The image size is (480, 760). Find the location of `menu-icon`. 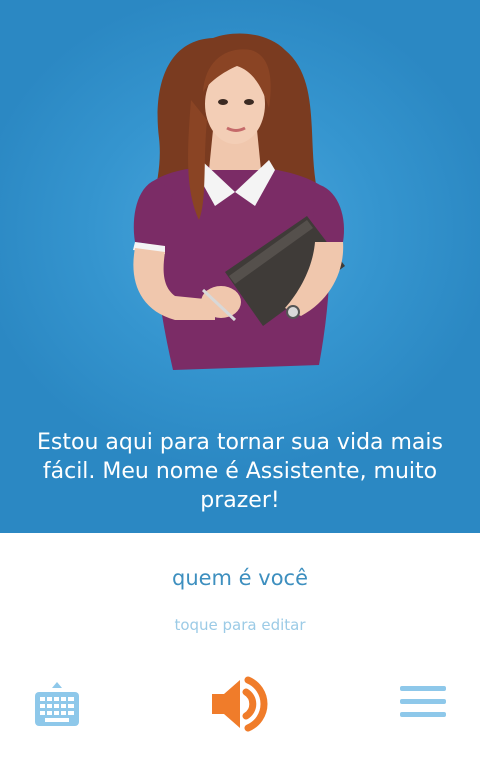

menu-icon is located at coordinates (423, 701).